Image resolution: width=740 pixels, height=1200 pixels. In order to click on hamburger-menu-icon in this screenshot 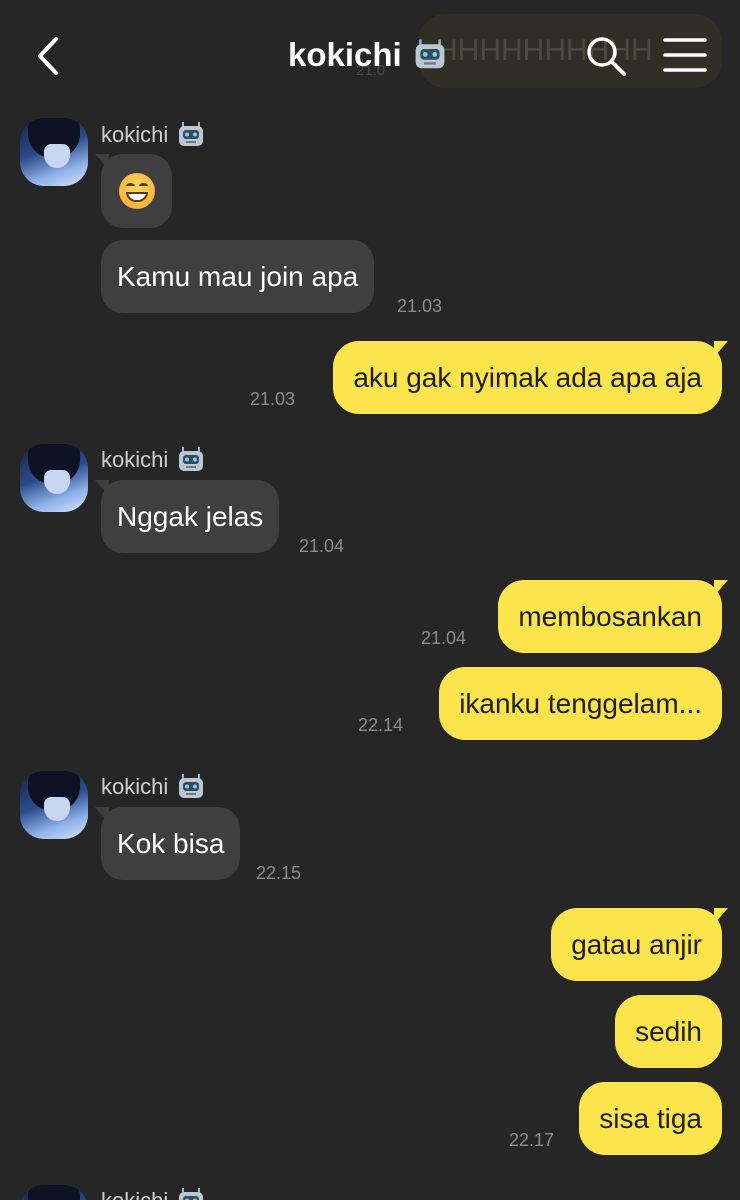, I will do `click(685, 55)`.